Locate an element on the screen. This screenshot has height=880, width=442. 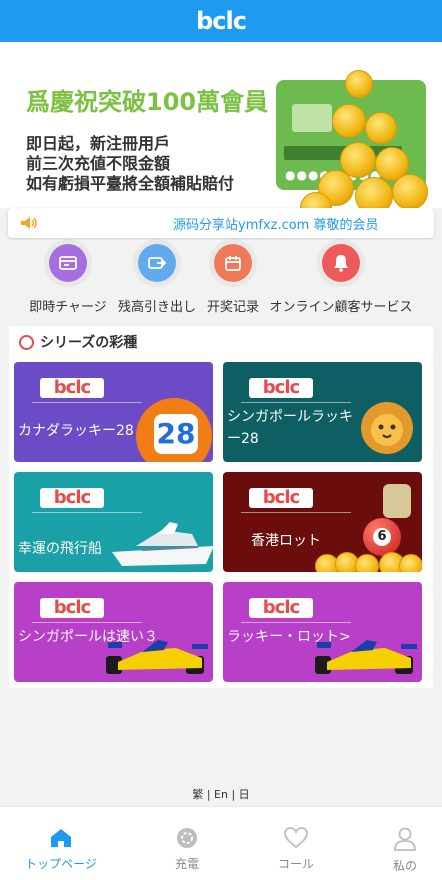
transfer-icon is located at coordinates (157, 263).